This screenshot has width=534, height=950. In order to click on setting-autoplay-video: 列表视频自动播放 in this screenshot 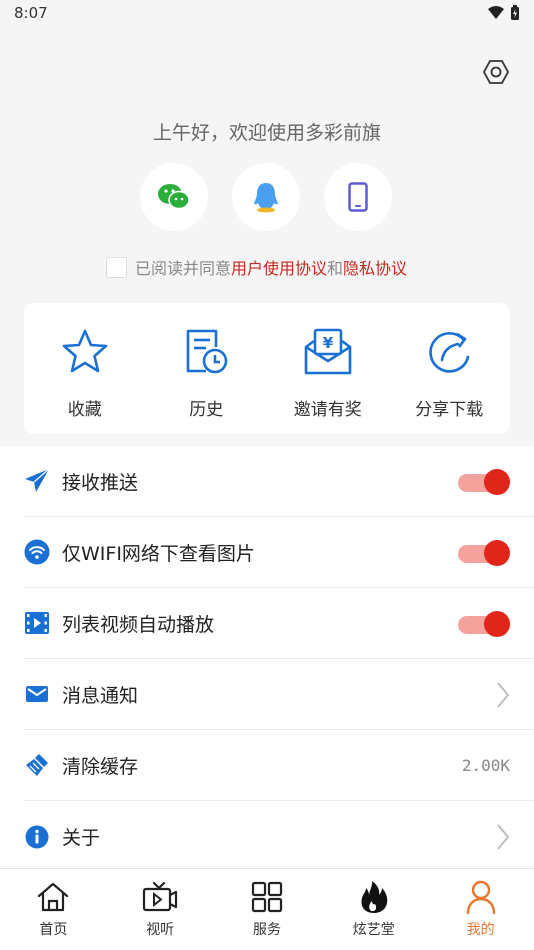, I will do `click(279, 623)`.